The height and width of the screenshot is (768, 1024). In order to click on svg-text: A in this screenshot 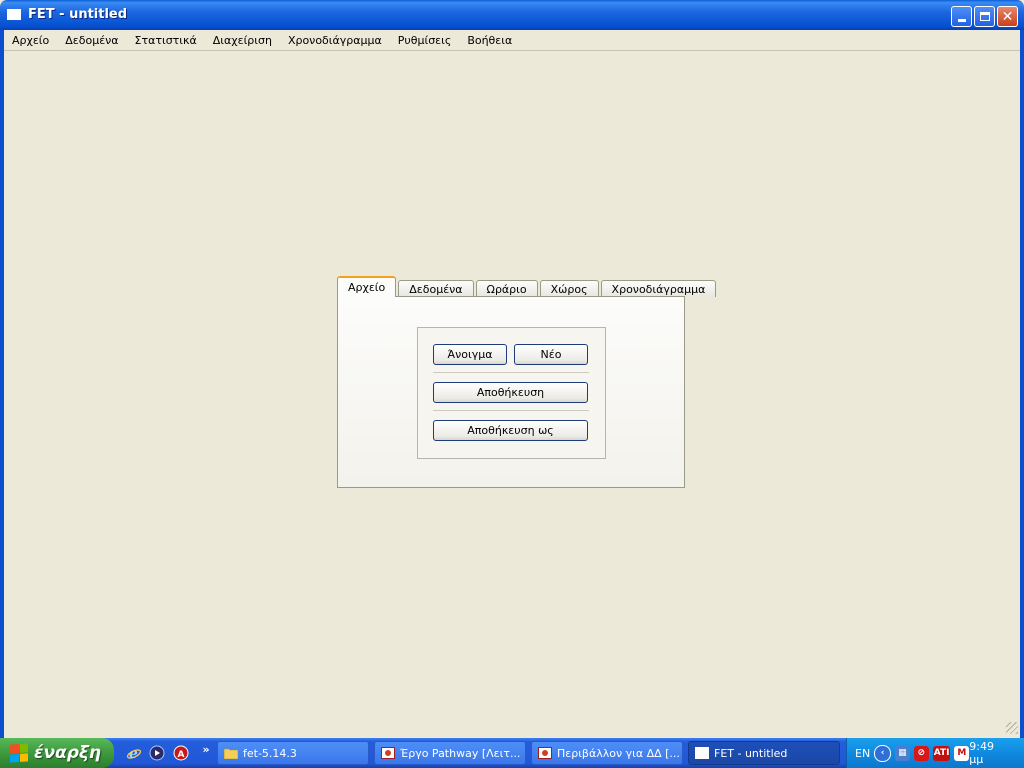, I will do `click(181, 755)`.